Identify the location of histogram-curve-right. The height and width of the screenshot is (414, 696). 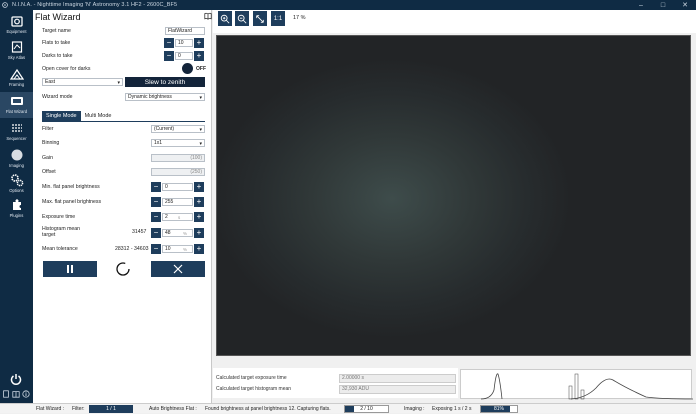
(632, 389).